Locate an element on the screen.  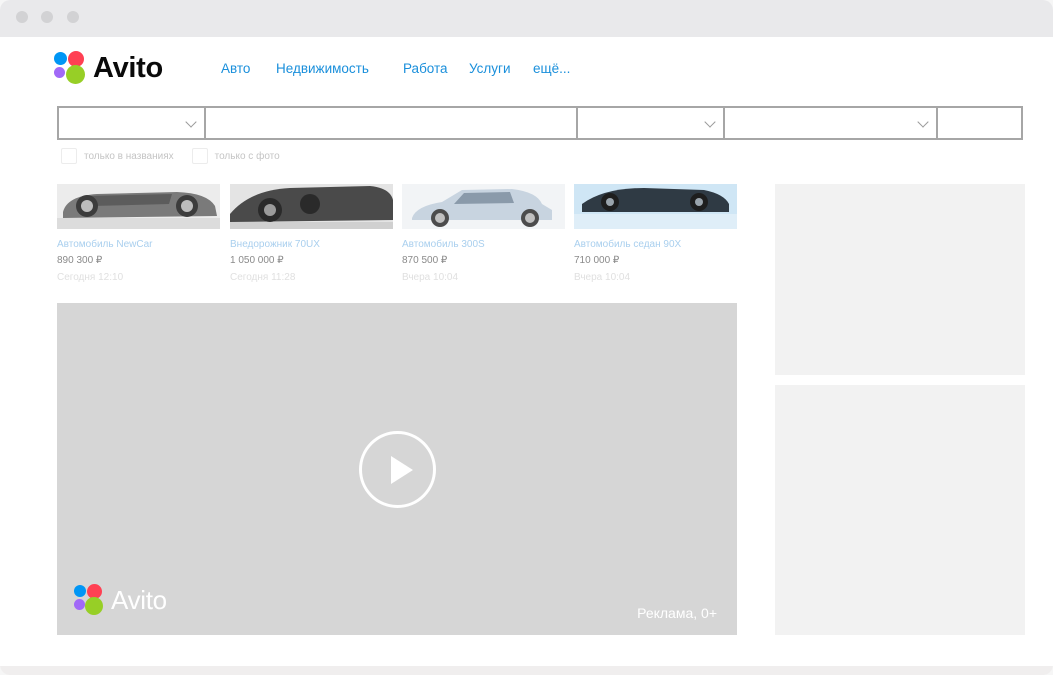
ad-label: Реклама, 0+ is located at coordinates (677, 613).